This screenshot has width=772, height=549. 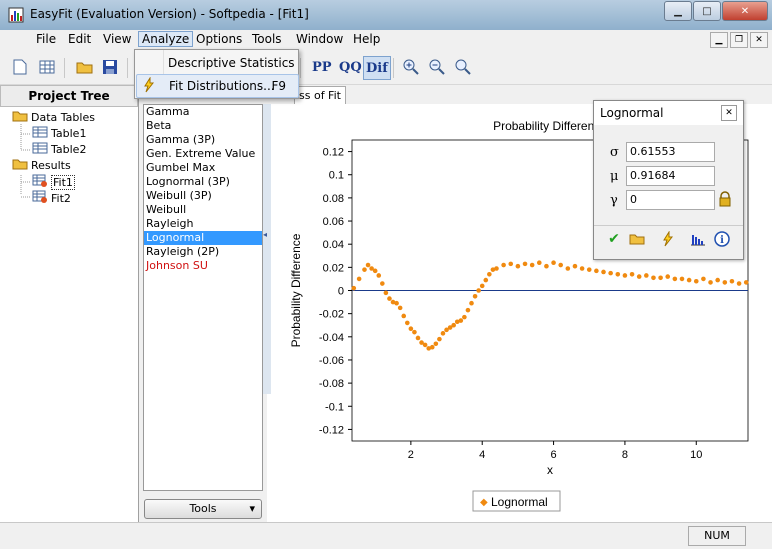 What do you see at coordinates (698, 239) in the screenshot?
I see `histogram-icon` at bounding box center [698, 239].